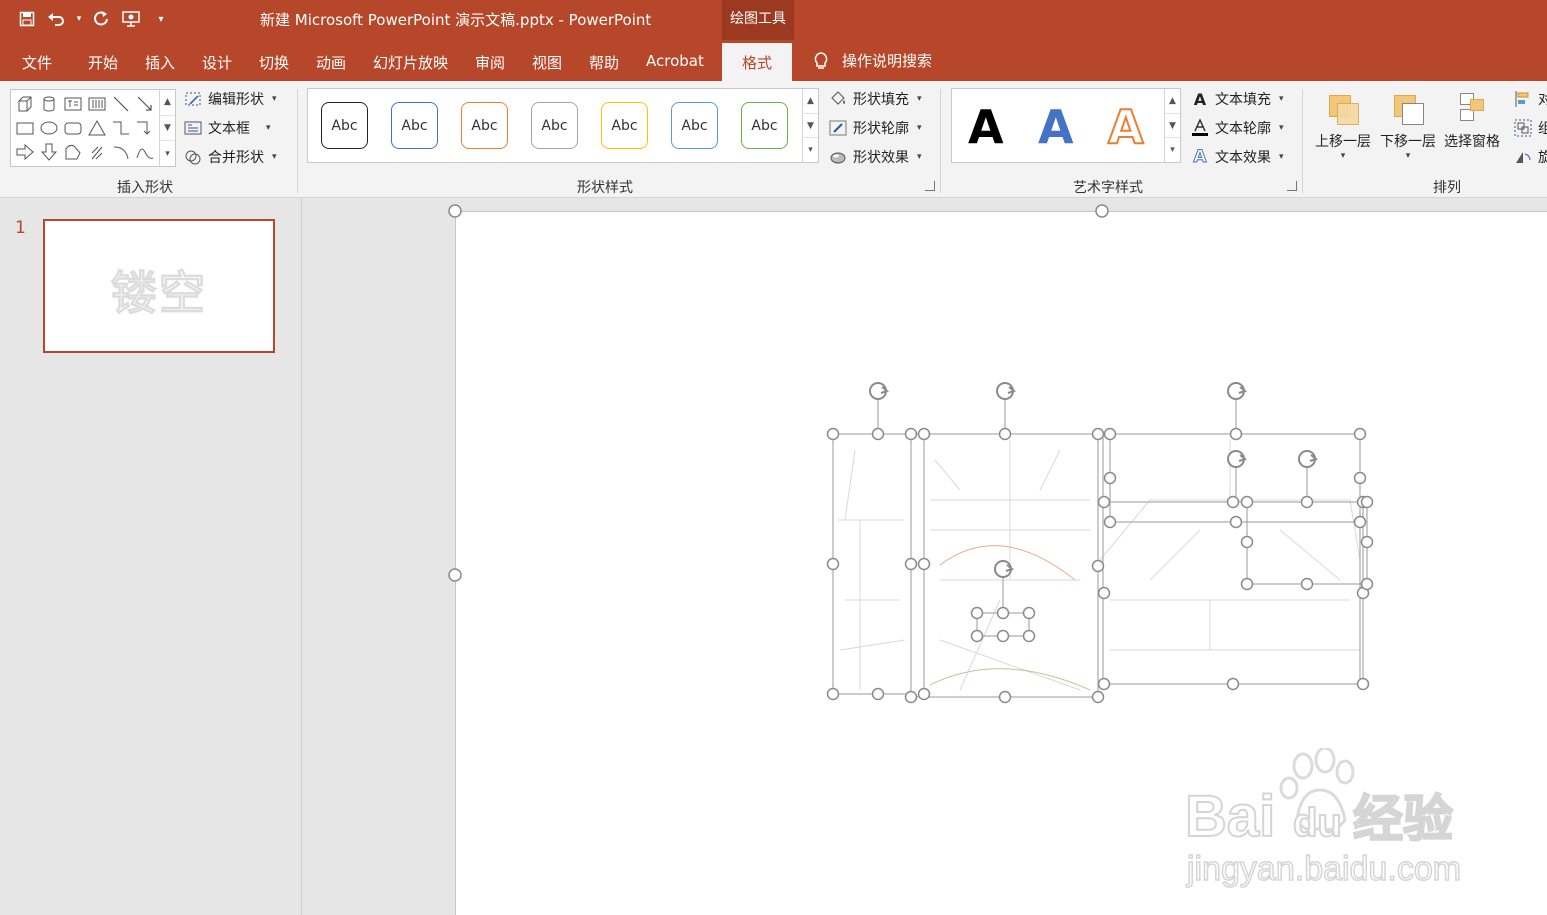  What do you see at coordinates (230, 99) in the screenshot?
I see `edit-shape-button: 编辑形状 ▾` at bounding box center [230, 99].